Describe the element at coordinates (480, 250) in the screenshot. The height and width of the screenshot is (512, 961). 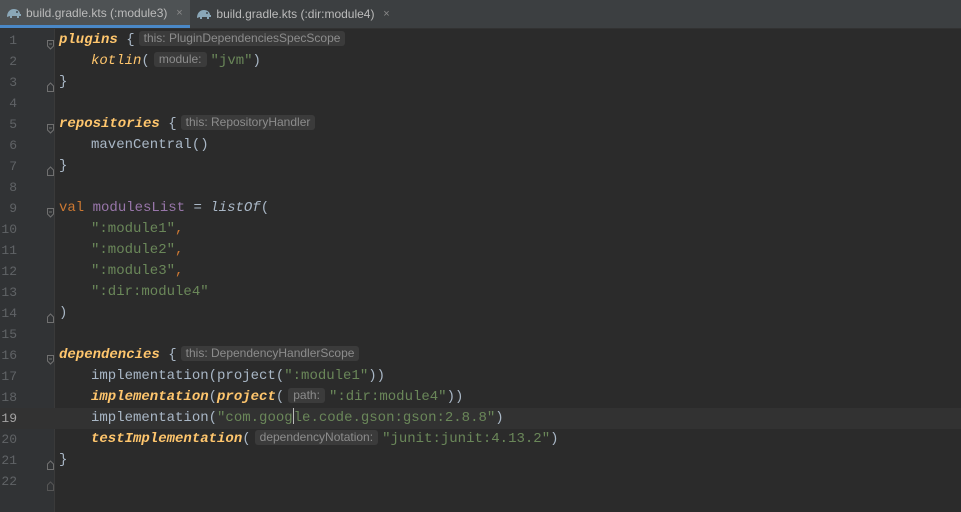
I see `code-line: 11 ":module2",` at that location.